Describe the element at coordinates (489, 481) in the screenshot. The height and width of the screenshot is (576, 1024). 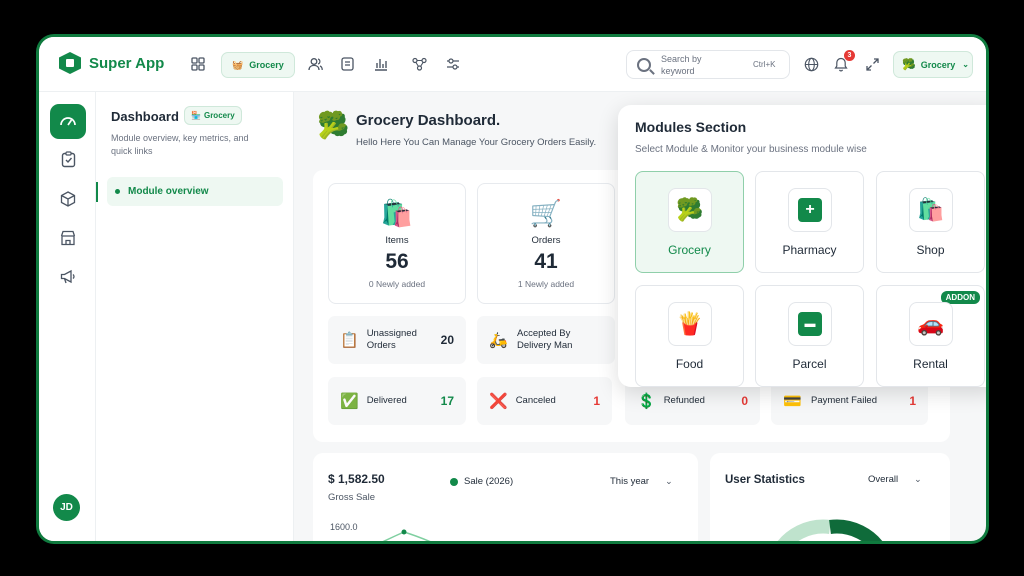
I see `legend-label: Sale (2026)` at that location.